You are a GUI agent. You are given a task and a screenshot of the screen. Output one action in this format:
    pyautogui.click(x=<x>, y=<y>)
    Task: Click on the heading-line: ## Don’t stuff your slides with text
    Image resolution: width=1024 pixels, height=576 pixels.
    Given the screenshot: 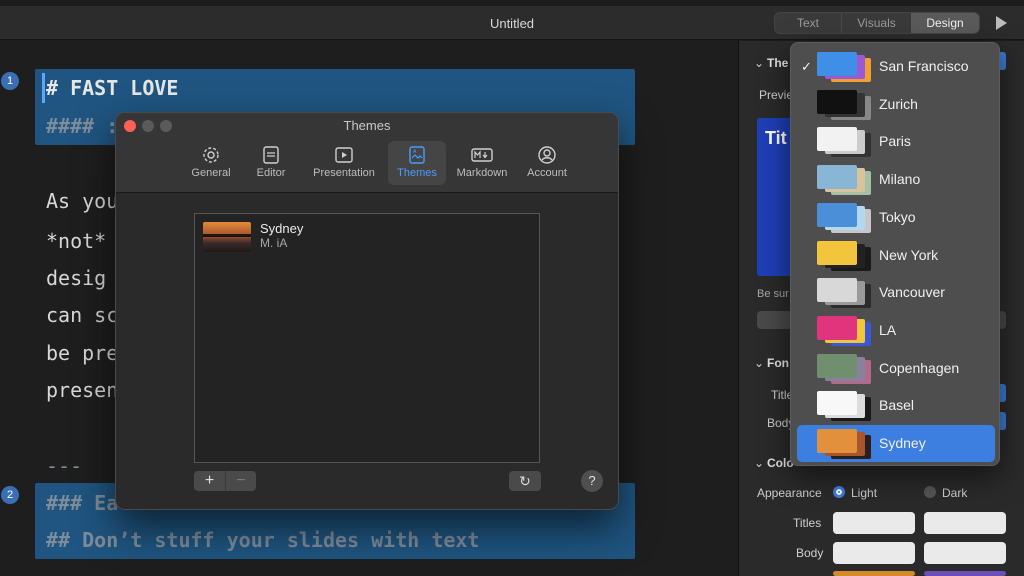 What is the action you would take?
    pyautogui.click(x=262, y=540)
    